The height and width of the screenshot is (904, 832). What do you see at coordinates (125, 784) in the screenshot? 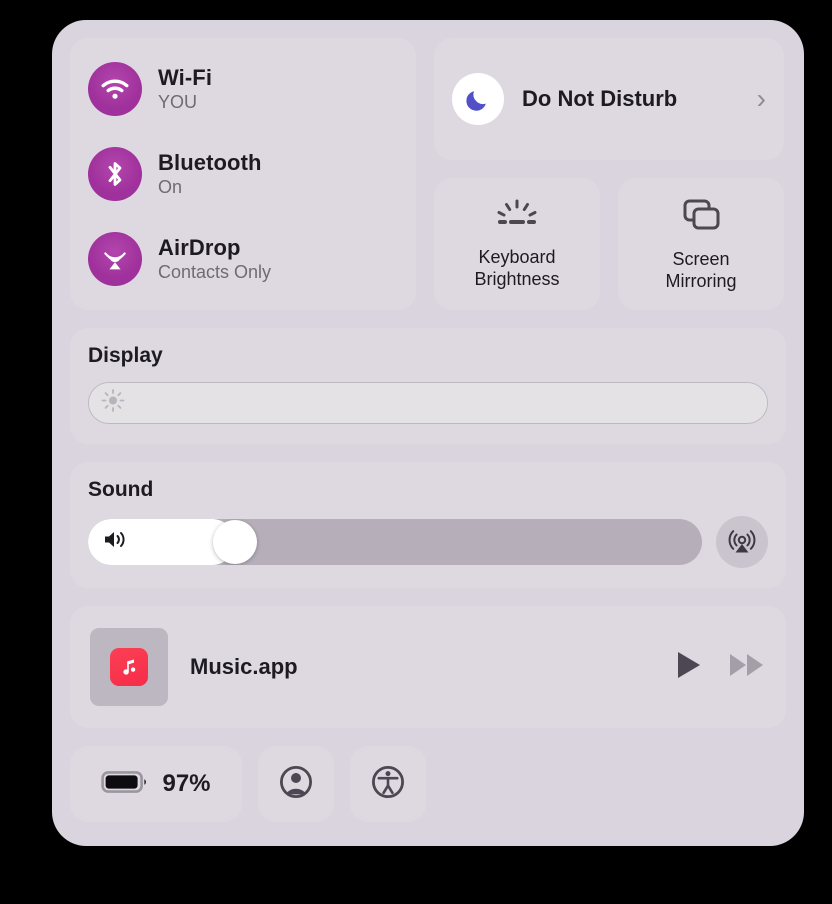
I see `battery-icon` at bounding box center [125, 784].